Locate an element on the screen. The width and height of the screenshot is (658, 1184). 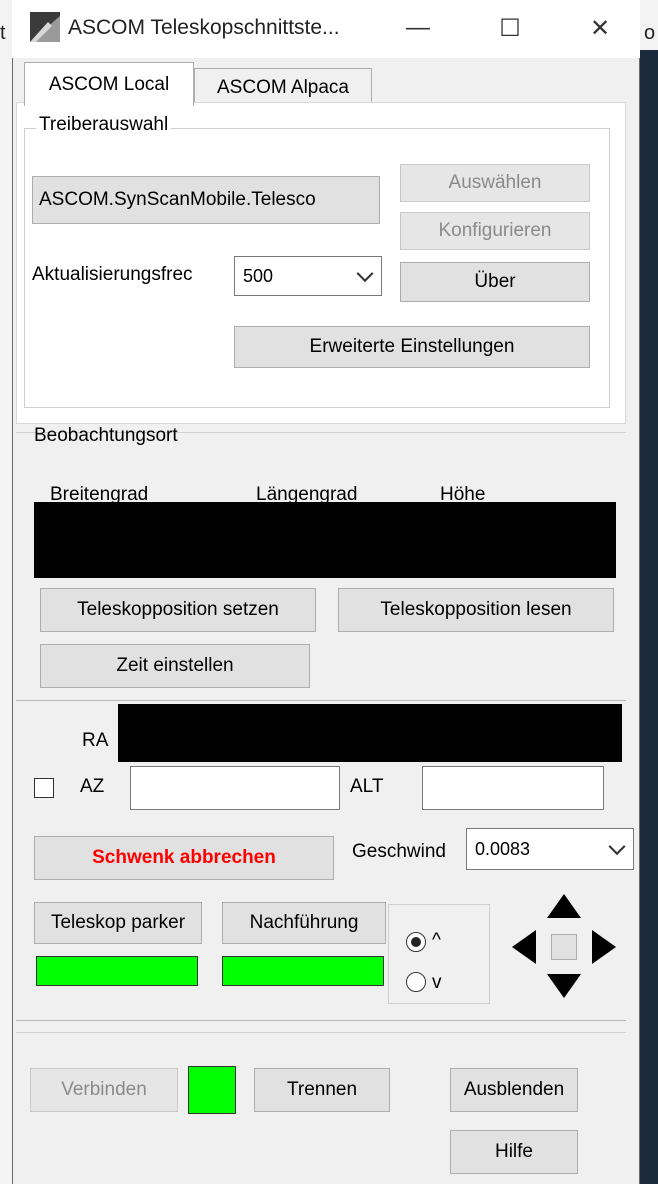
maximize-button: ☐ is located at coordinates (510, 28).